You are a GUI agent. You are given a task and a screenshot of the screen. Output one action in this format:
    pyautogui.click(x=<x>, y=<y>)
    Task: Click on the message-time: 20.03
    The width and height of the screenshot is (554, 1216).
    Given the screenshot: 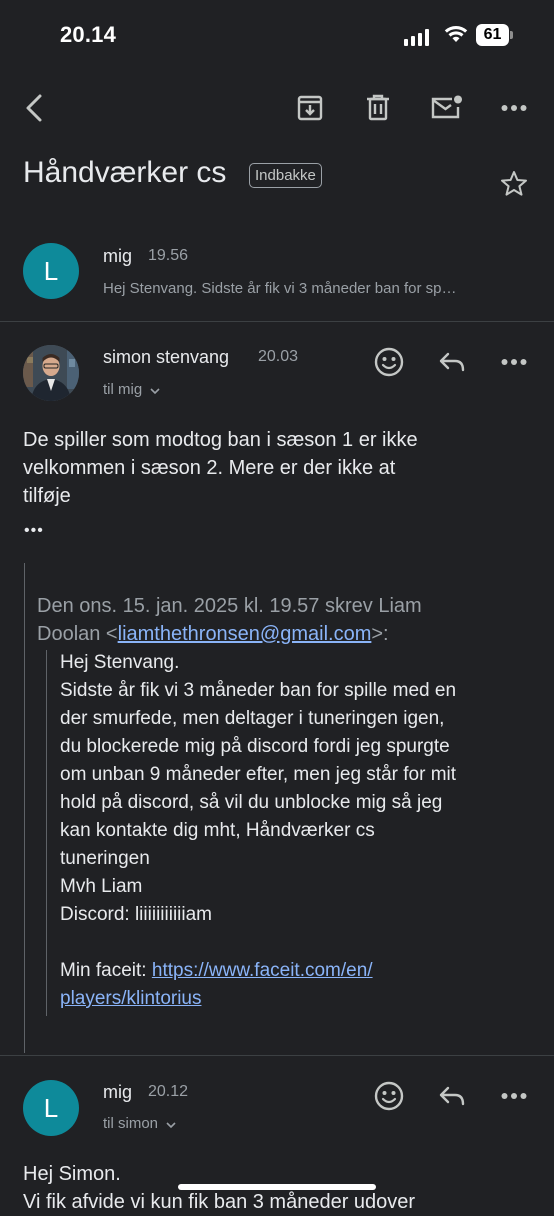 What is the action you would take?
    pyautogui.click(x=278, y=356)
    